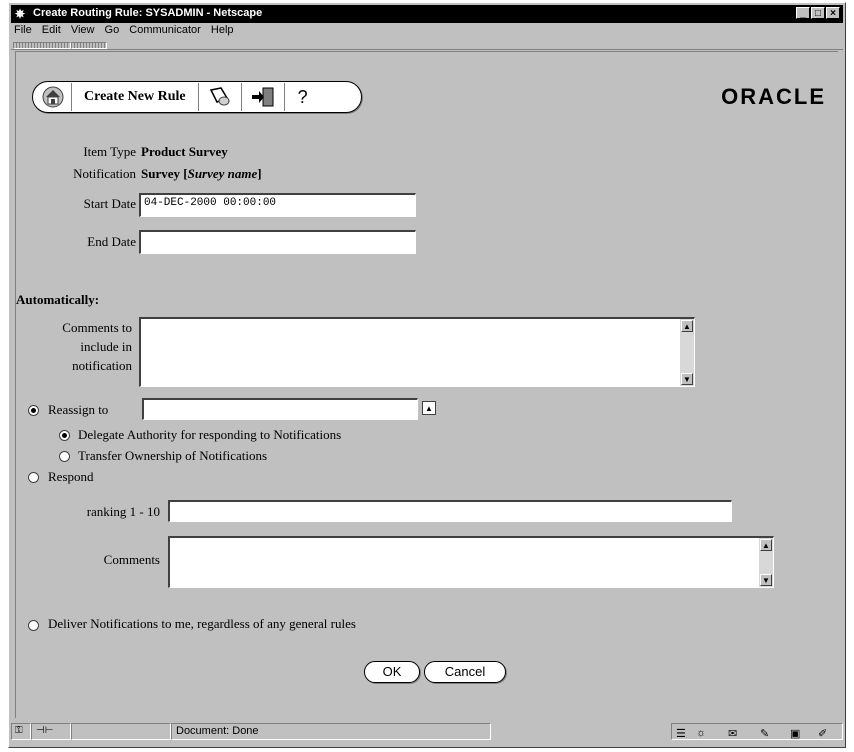  What do you see at coordinates (277, 242) in the screenshot?
I see `end-date-input` at bounding box center [277, 242].